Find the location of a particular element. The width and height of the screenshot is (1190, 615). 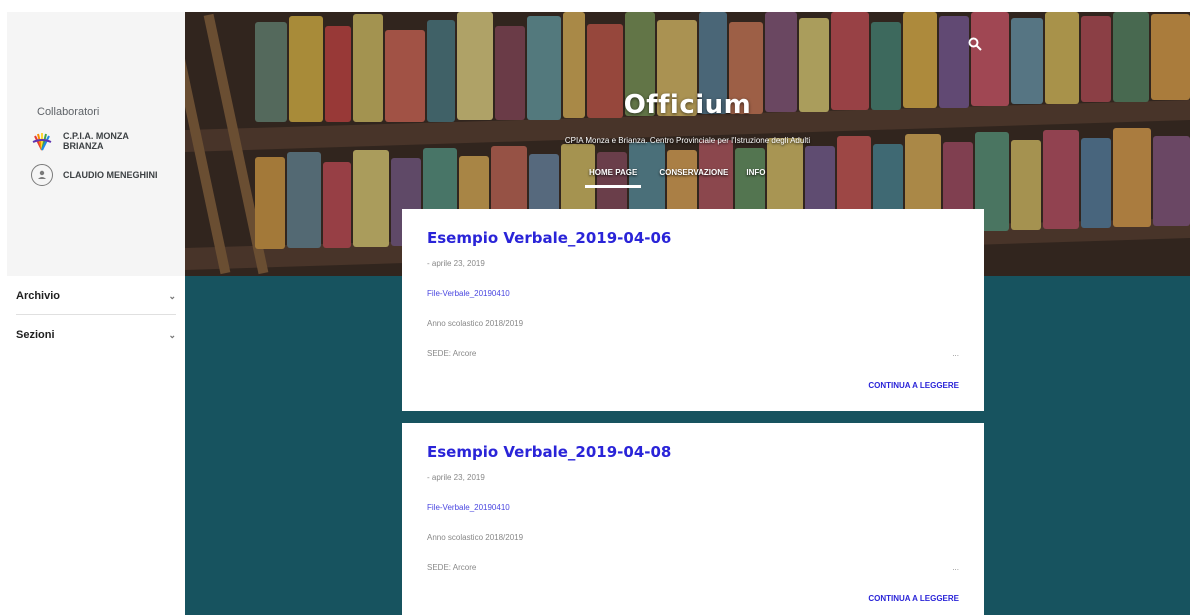

post-title: Esempio Verbale_2019-04-08 is located at coordinates (549, 452).